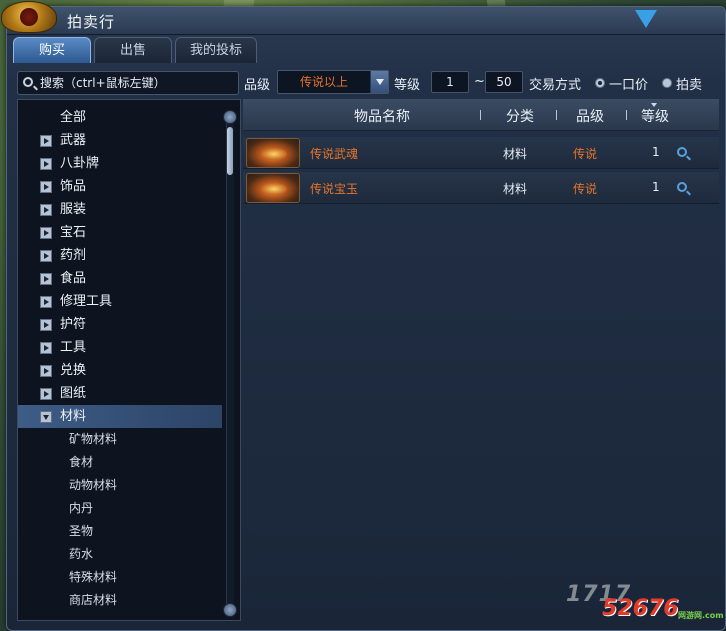 The width and height of the screenshot is (726, 631). Describe the element at coordinates (520, 116) in the screenshot. I see `header-category: 分类` at that location.